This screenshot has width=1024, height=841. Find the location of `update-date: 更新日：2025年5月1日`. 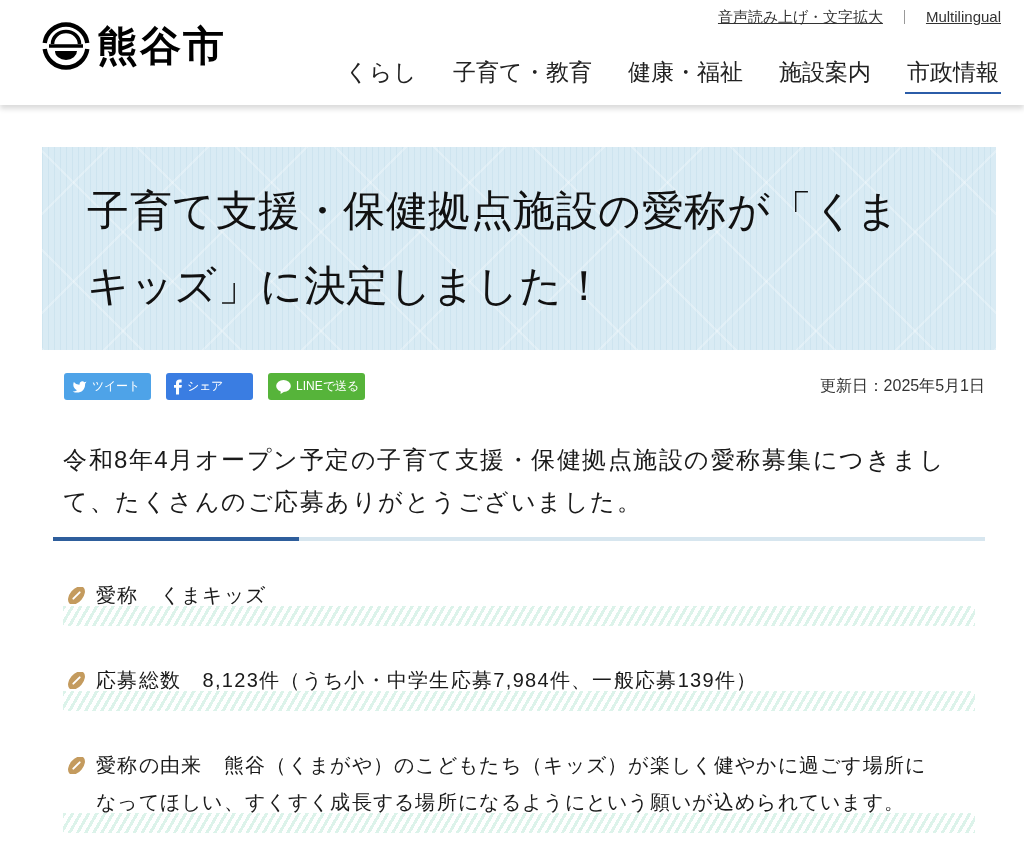

update-date: 更新日：2025年5月1日 is located at coordinates (902, 386).